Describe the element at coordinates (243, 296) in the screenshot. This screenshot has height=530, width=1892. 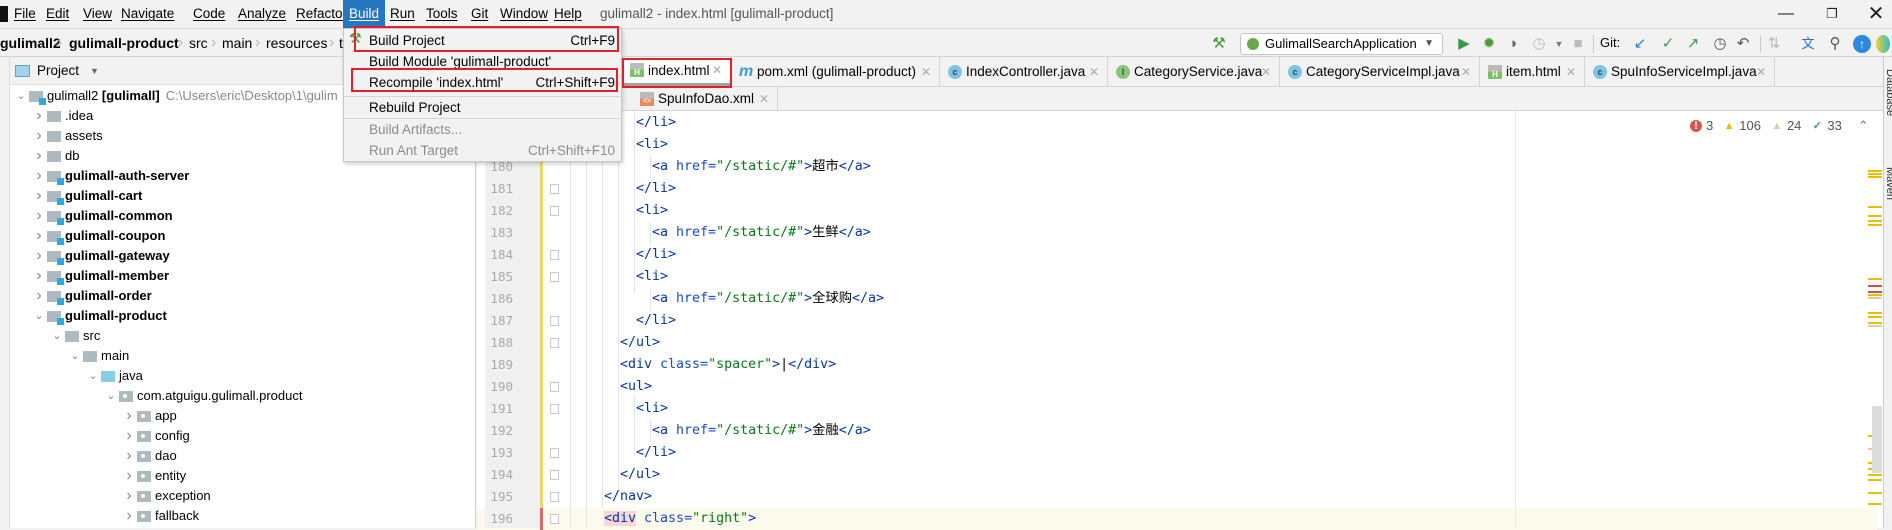
I see `tree-item: › gulimall-order` at that location.